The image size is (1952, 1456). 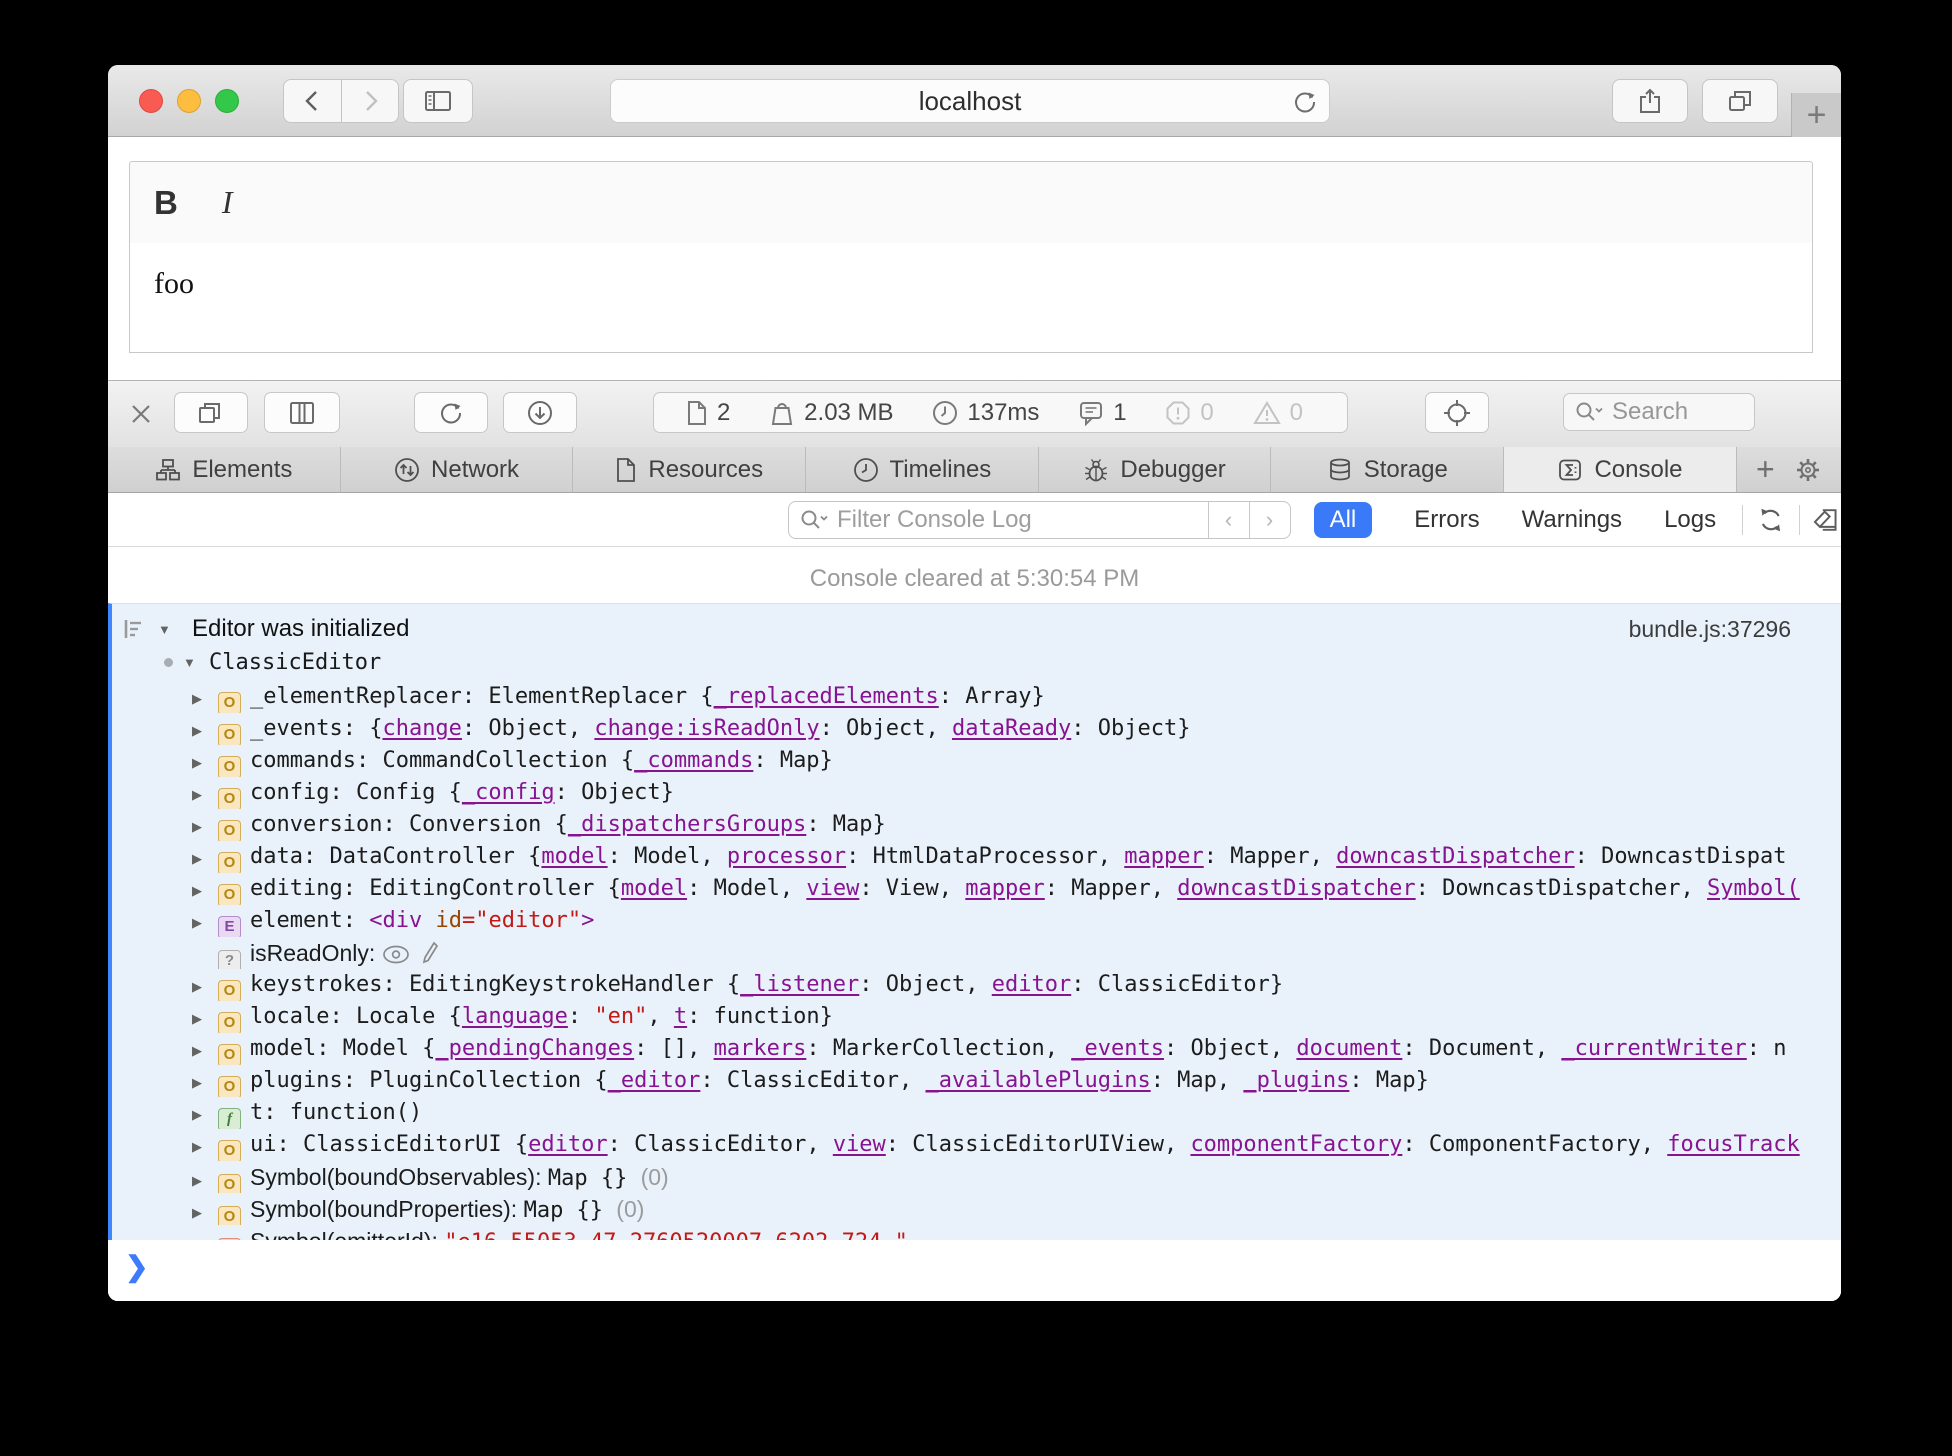 What do you see at coordinates (227, 101) in the screenshot?
I see `zoom-window-button` at bounding box center [227, 101].